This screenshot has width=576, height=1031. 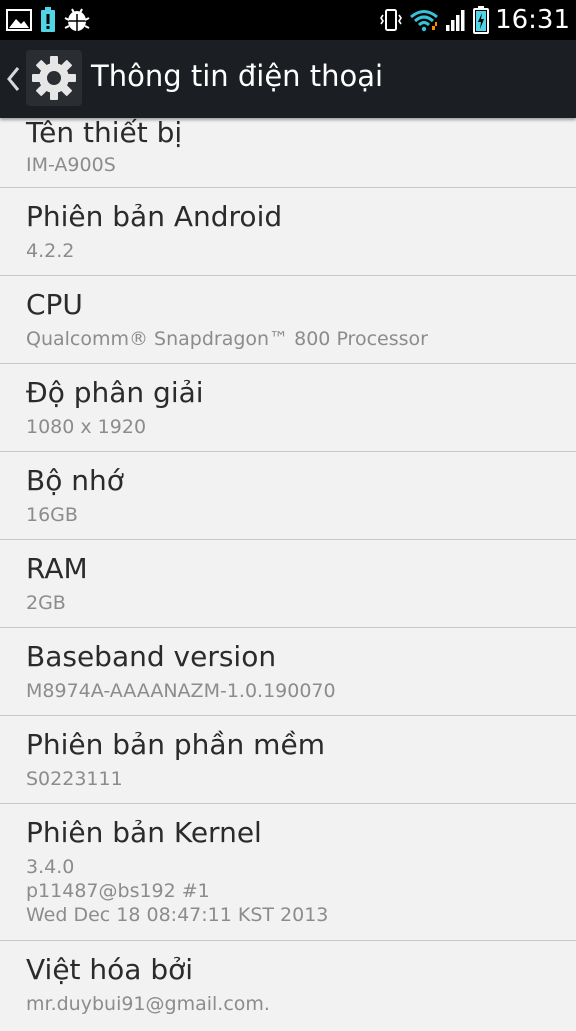 What do you see at coordinates (71, 165) in the screenshot?
I see `item-value: IM-A900S` at bounding box center [71, 165].